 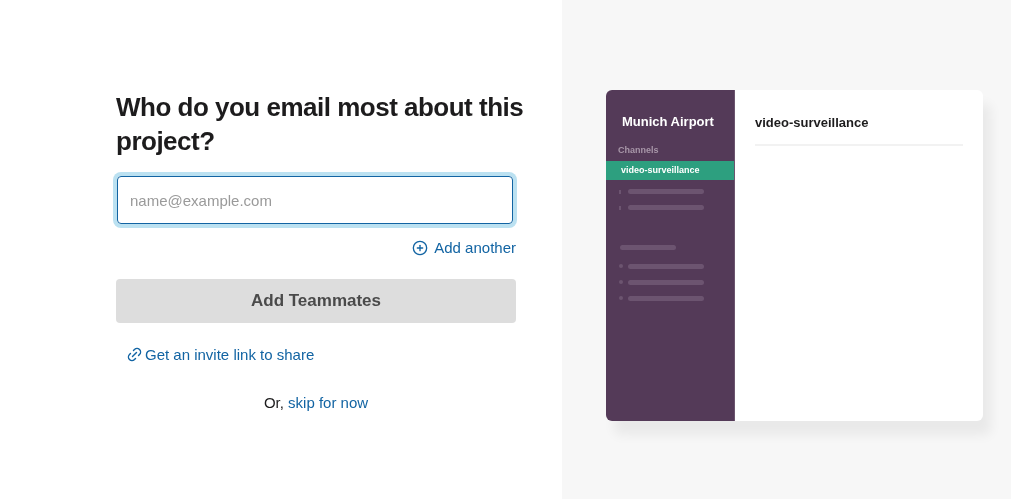 What do you see at coordinates (220, 354) in the screenshot?
I see `invite-link: Get an invite link to share` at bounding box center [220, 354].